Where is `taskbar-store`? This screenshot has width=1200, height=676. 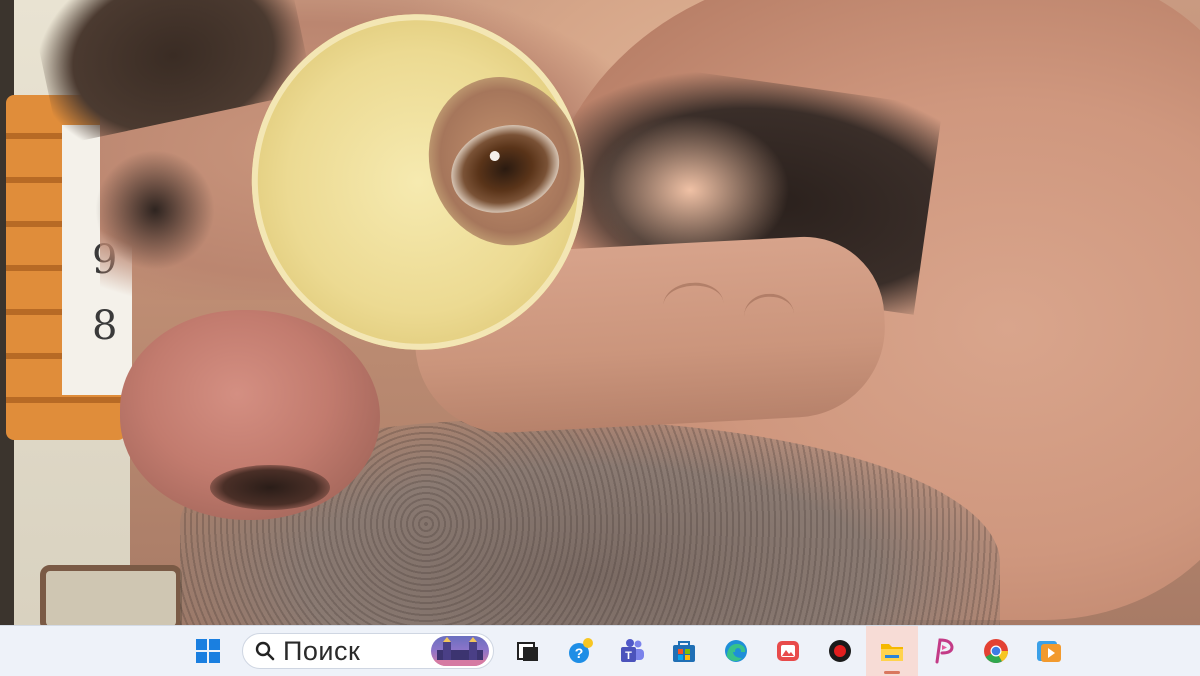
taskbar-store is located at coordinates (684, 651).